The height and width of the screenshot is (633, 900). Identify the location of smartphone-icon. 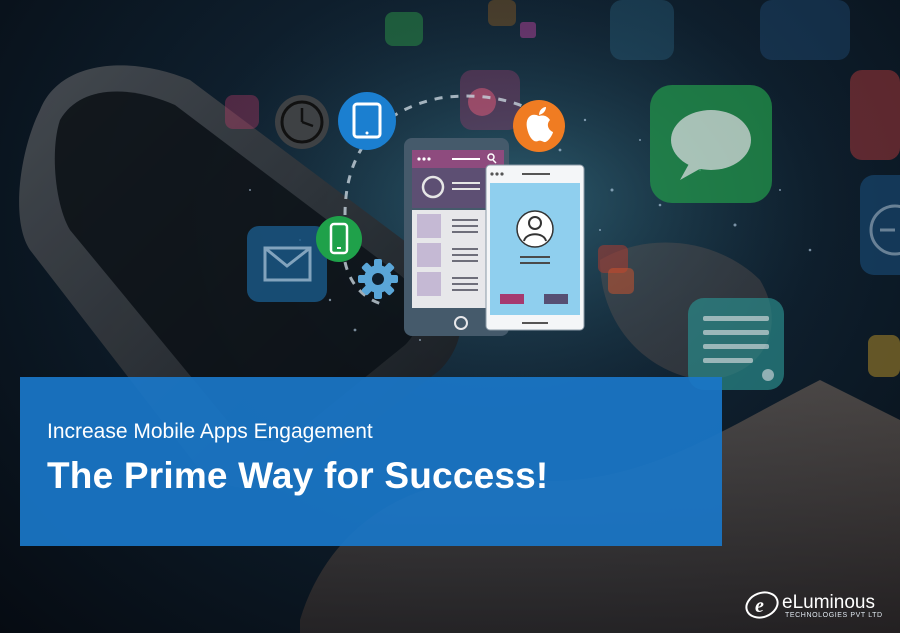
(339, 239).